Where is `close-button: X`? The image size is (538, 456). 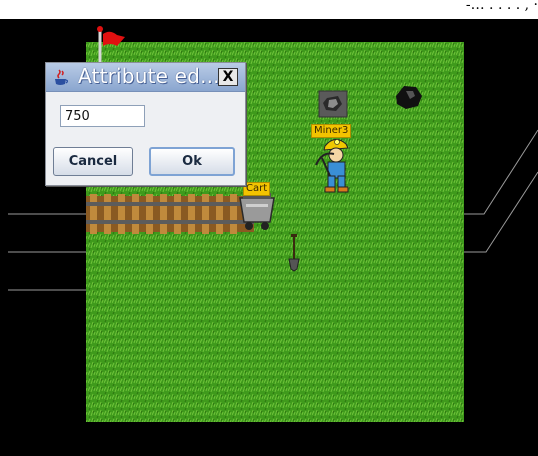
close-button: X is located at coordinates (228, 77).